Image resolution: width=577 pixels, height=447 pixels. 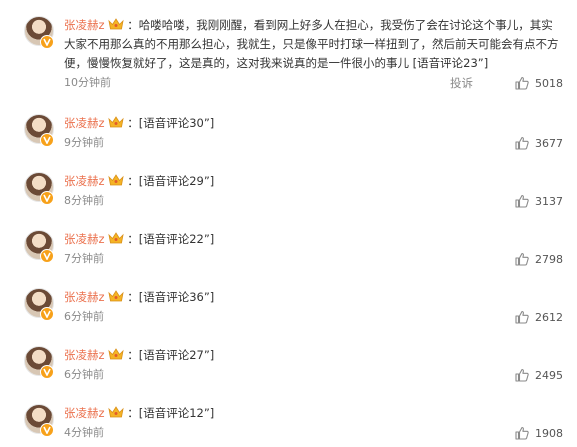 I want to click on voice-comment: [语音评论29”], so click(x=177, y=181).